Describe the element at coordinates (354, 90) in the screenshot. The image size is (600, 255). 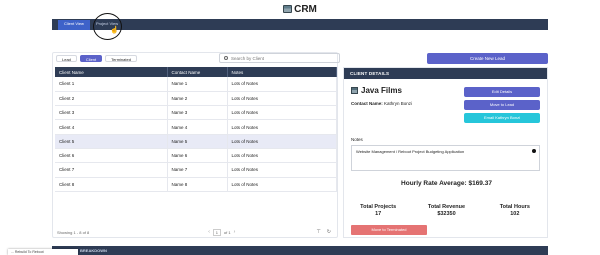
I see `building-icon` at that location.